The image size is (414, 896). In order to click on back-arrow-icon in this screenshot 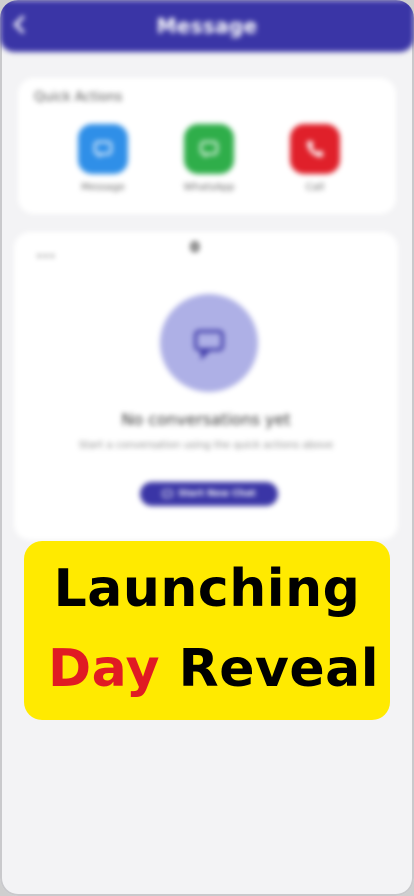, I will do `click(22, 24)`.